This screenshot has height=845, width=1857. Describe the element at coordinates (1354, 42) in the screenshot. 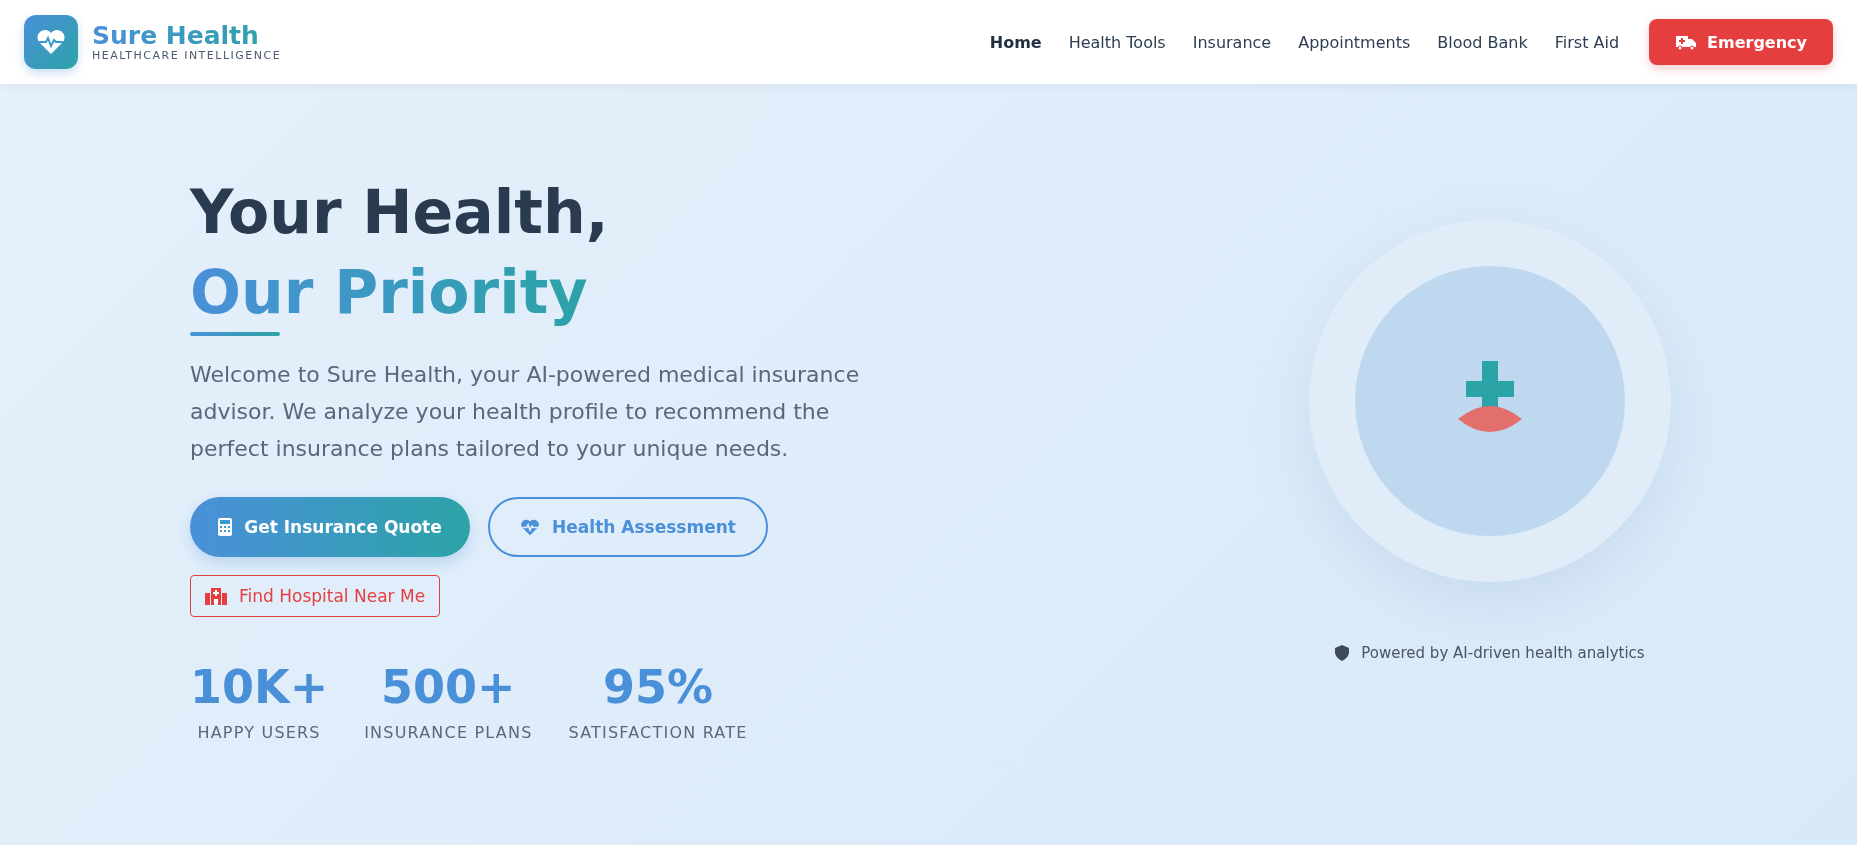

I see `nav-link: Appointments` at that location.